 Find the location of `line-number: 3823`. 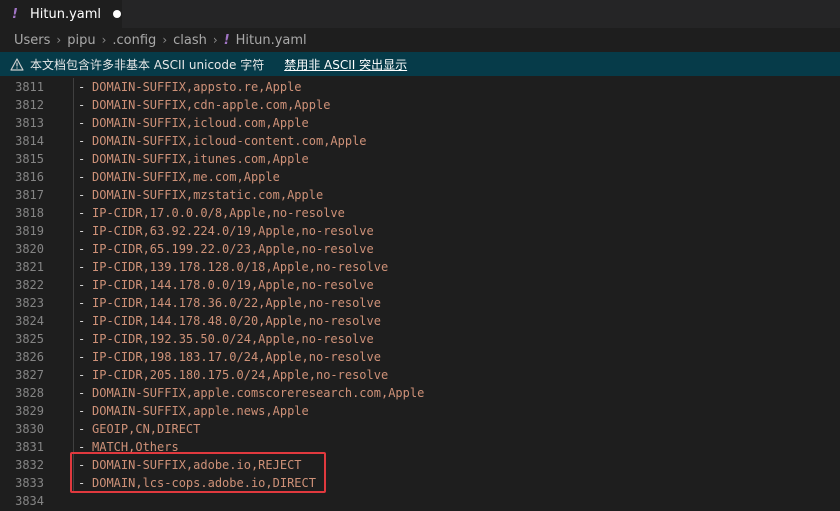

line-number: 3823 is located at coordinates (29, 303).